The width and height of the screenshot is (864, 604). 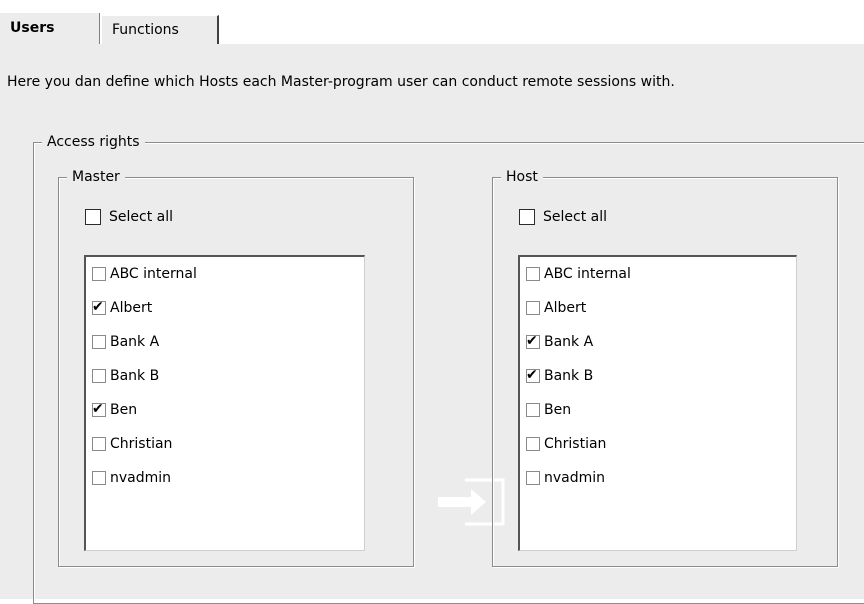 I want to click on master-select-all-label: Select all, so click(x=141, y=217).